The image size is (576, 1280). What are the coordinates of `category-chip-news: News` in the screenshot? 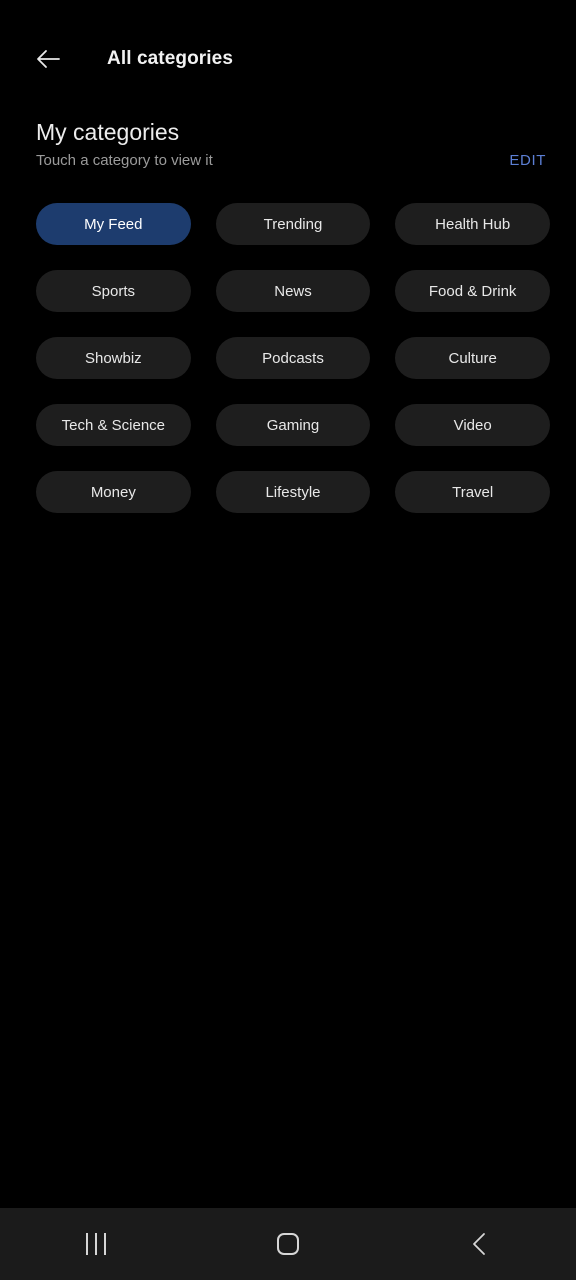 It's located at (293, 291).